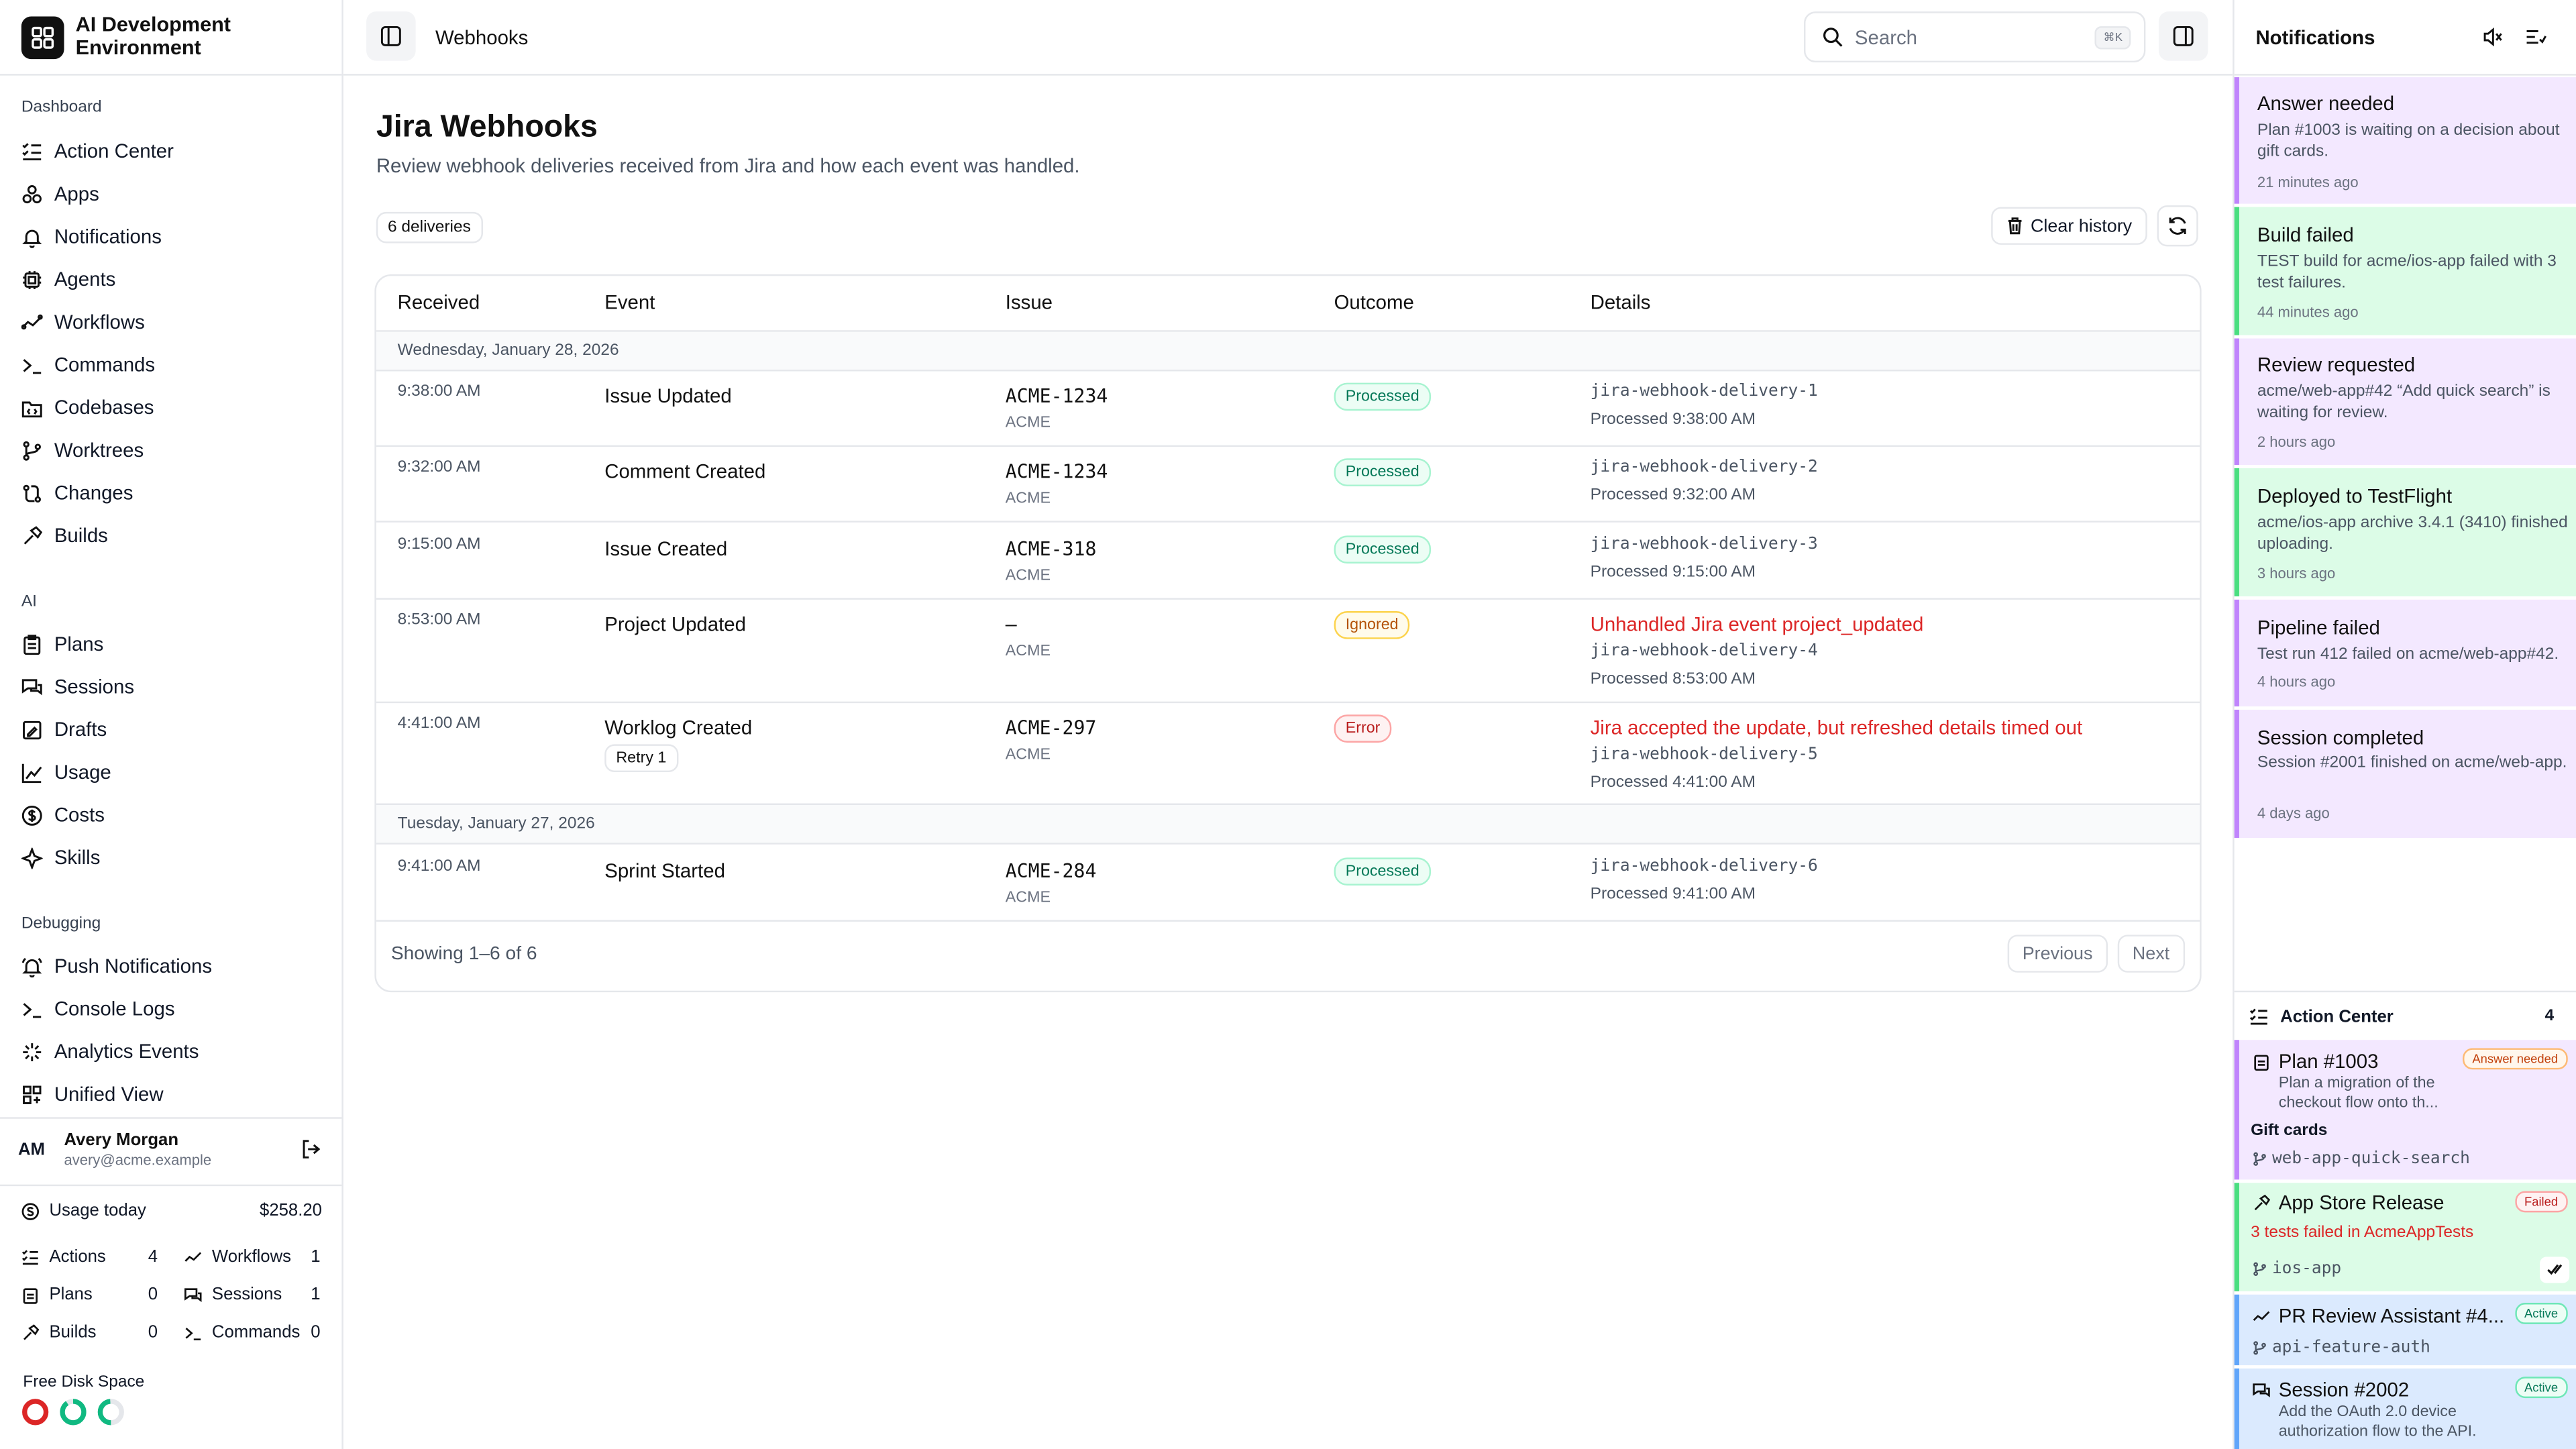 The image size is (2576, 1449). Describe the element at coordinates (2337, 1017) in the screenshot. I see `action-center-title: Action Center` at that location.